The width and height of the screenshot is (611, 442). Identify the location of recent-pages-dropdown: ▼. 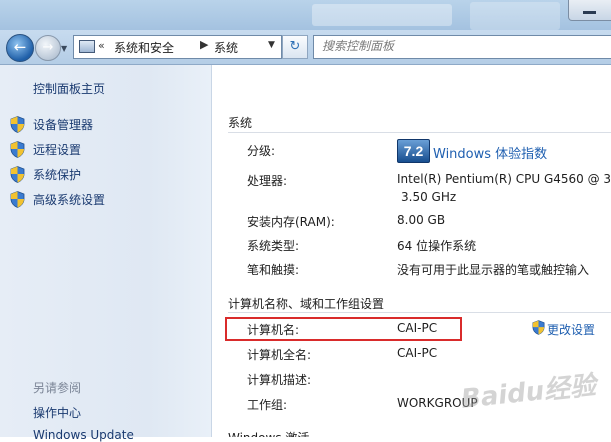
(64, 48).